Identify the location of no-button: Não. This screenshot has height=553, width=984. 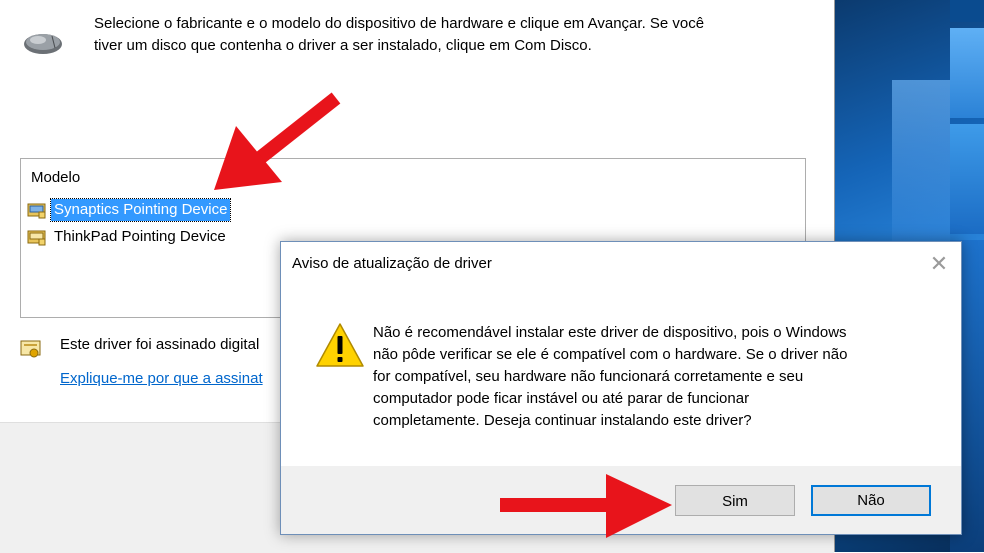
(871, 500).